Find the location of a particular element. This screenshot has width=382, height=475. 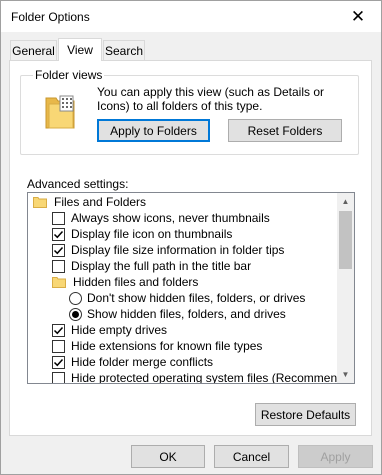

apply-button: Apply is located at coordinates (335, 456).